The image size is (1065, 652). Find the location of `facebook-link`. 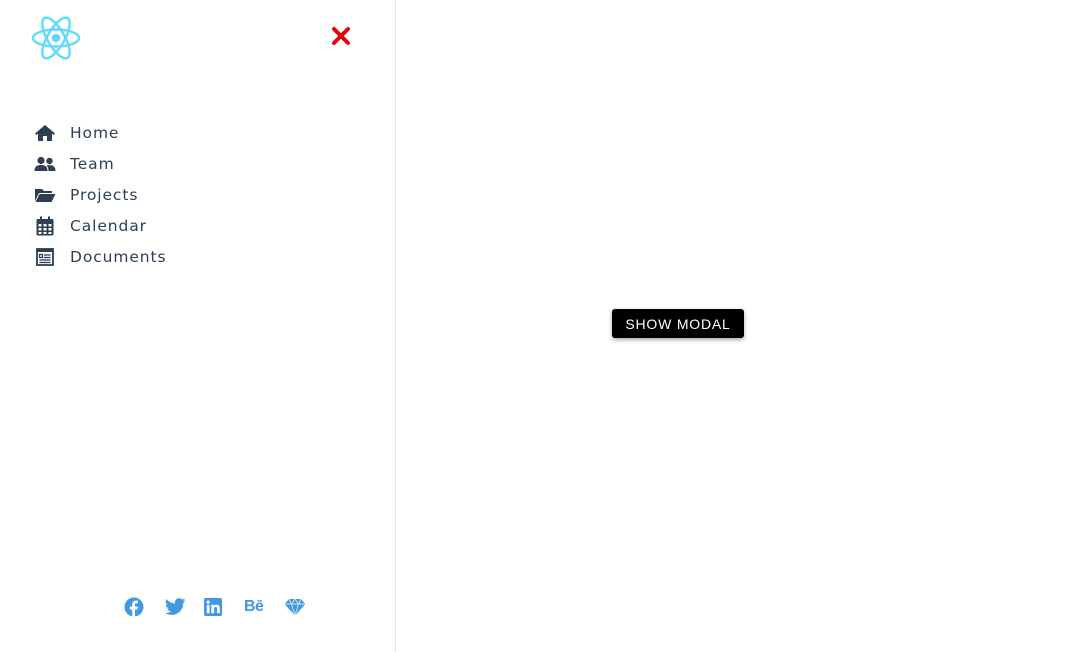

facebook-link is located at coordinates (144, 607).